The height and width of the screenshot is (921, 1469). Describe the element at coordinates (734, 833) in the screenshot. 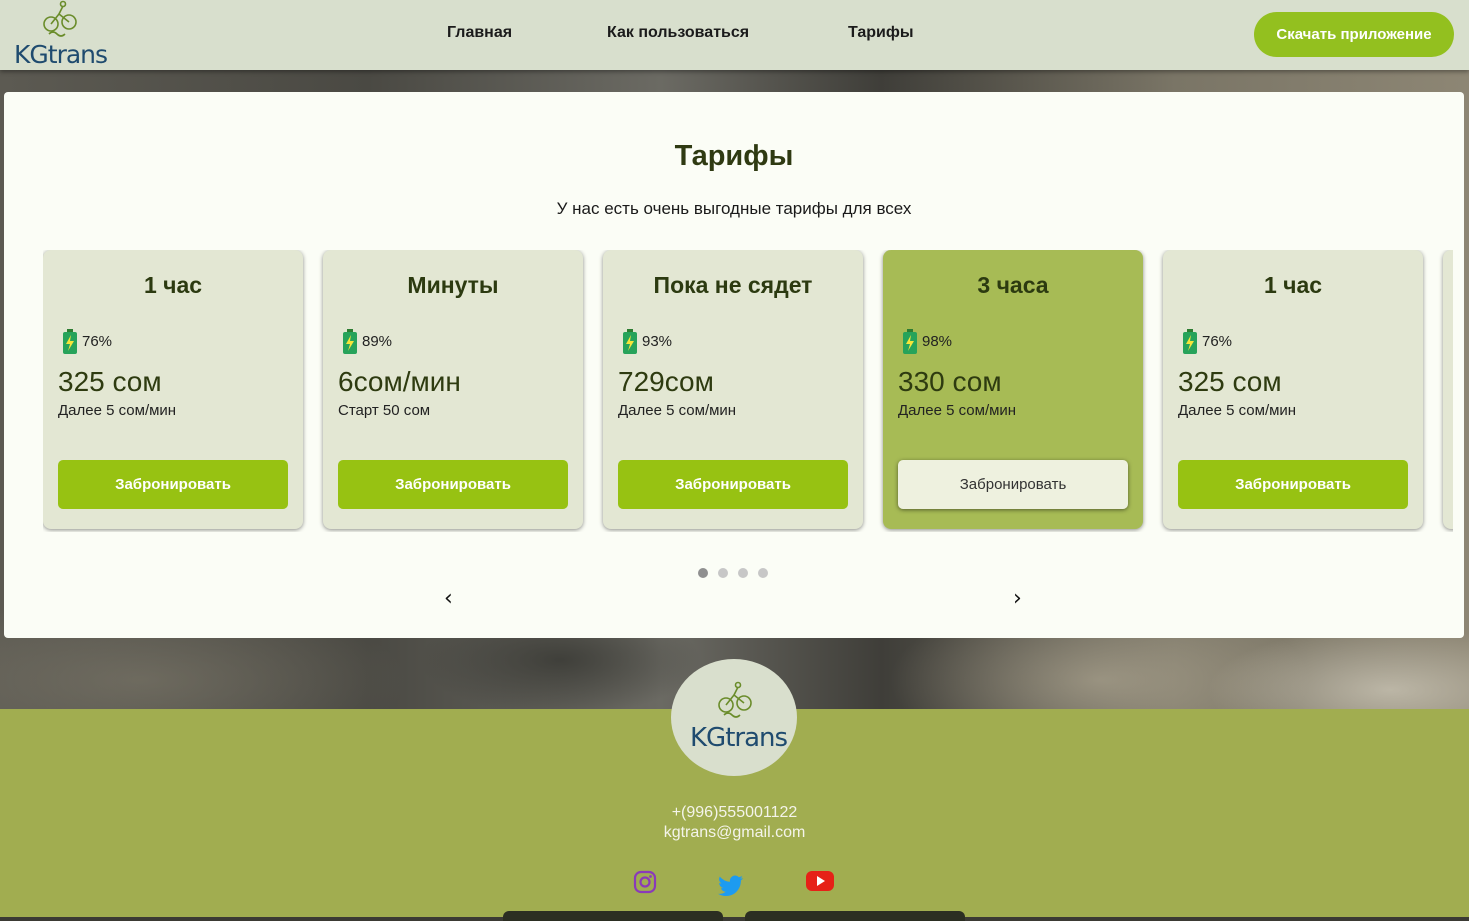

I see `footer-email: kgtrans@gmail.com` at that location.